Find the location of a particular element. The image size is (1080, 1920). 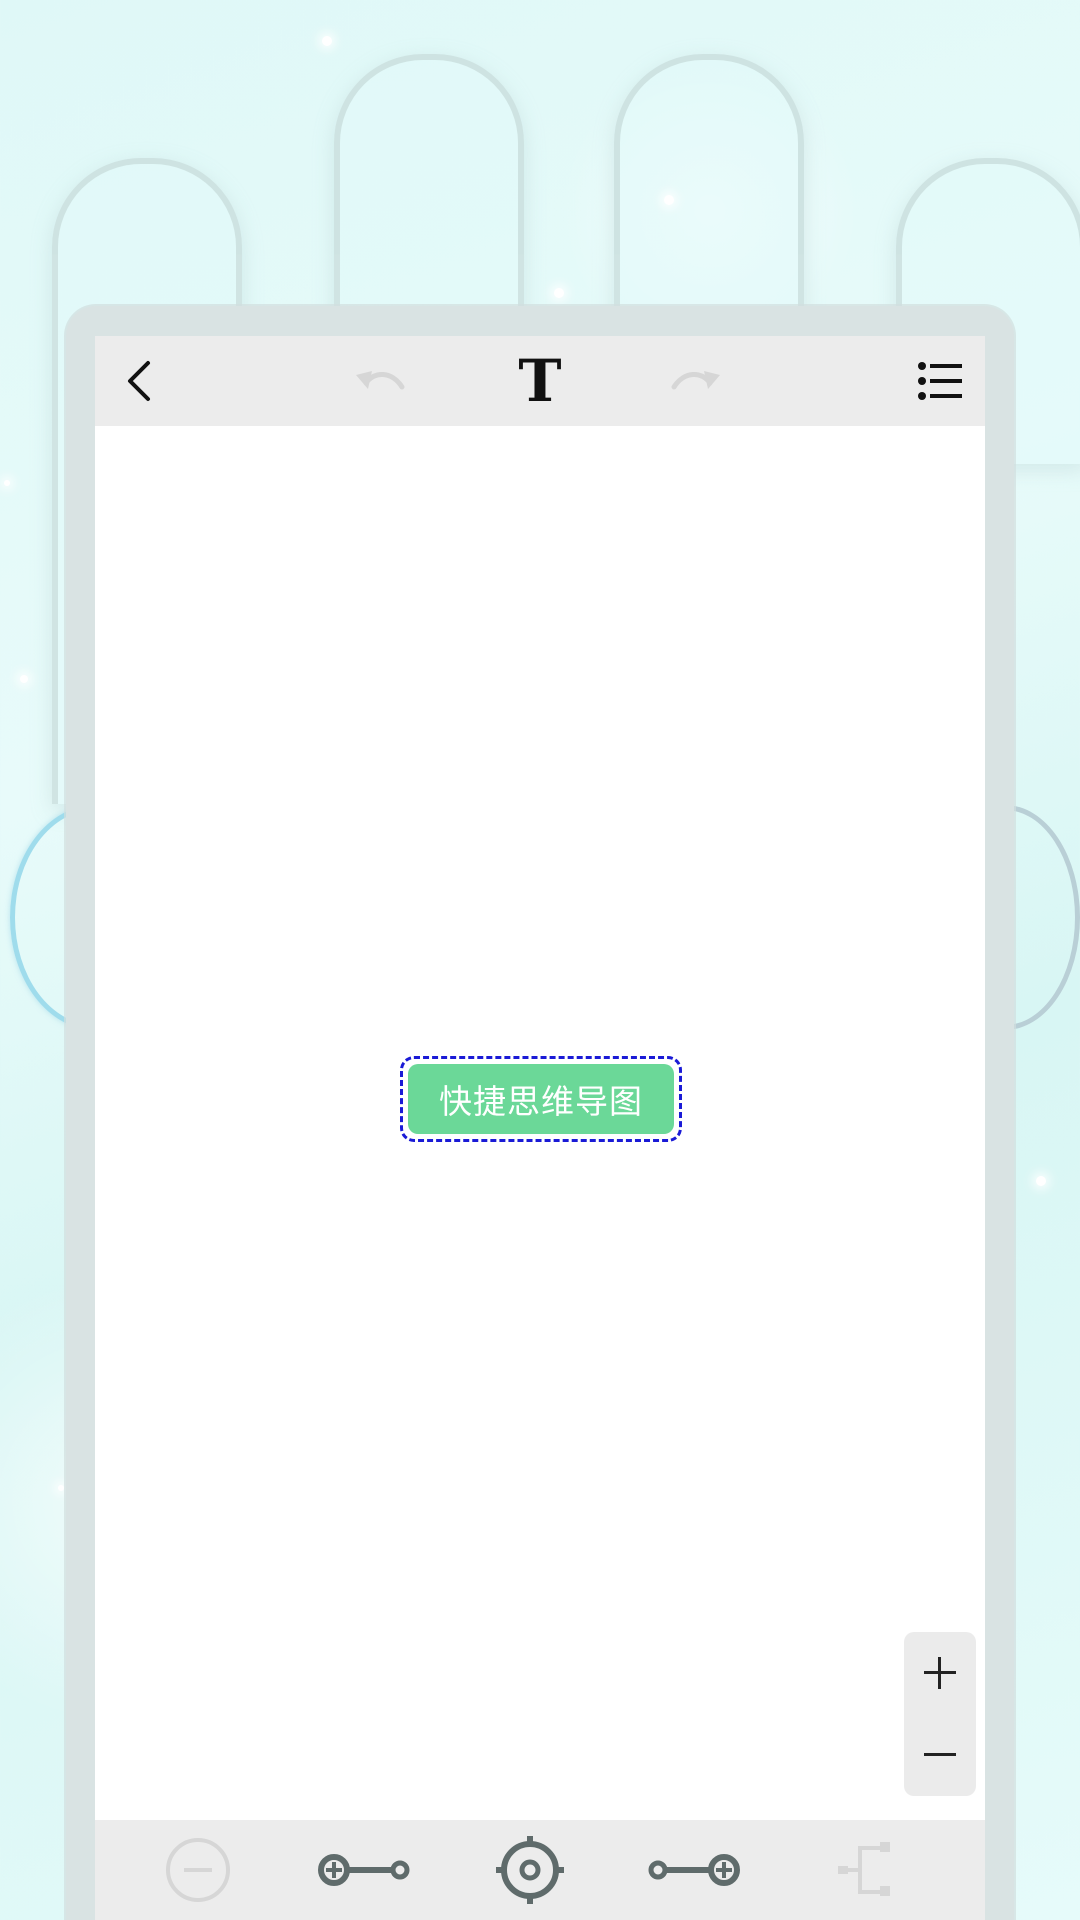

root-node-selected: 快捷思维导图 is located at coordinates (541, 1099).